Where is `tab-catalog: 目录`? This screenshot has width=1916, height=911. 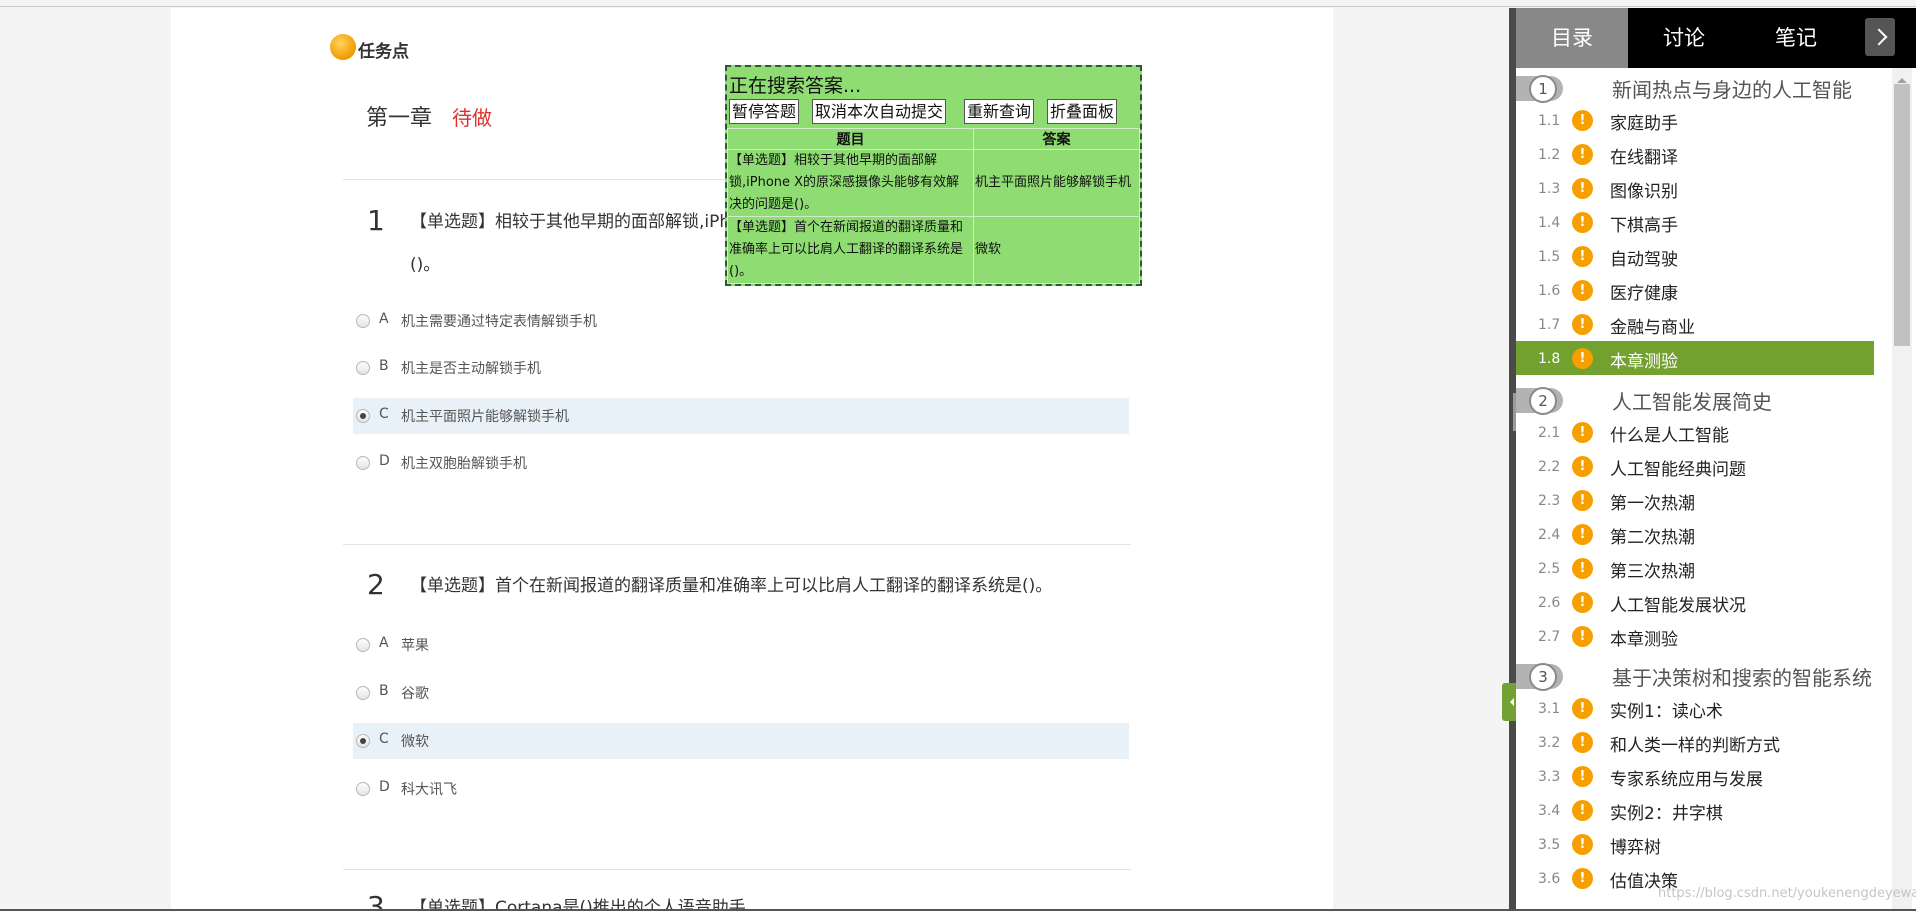
tab-catalog: 目录 is located at coordinates (1572, 38).